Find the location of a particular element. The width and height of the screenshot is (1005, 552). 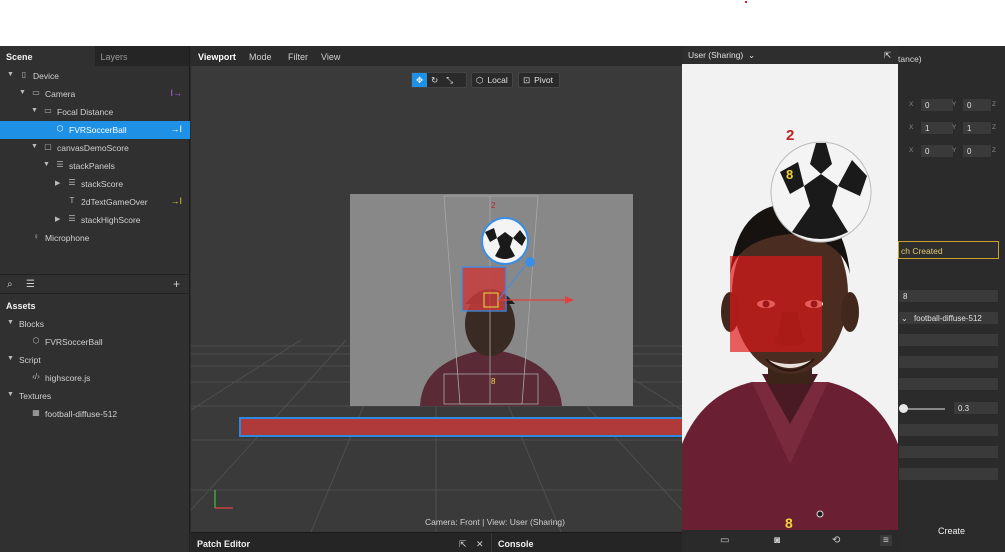

tree-item: ⬡ FVRSoccerBall →I is located at coordinates (95, 130).